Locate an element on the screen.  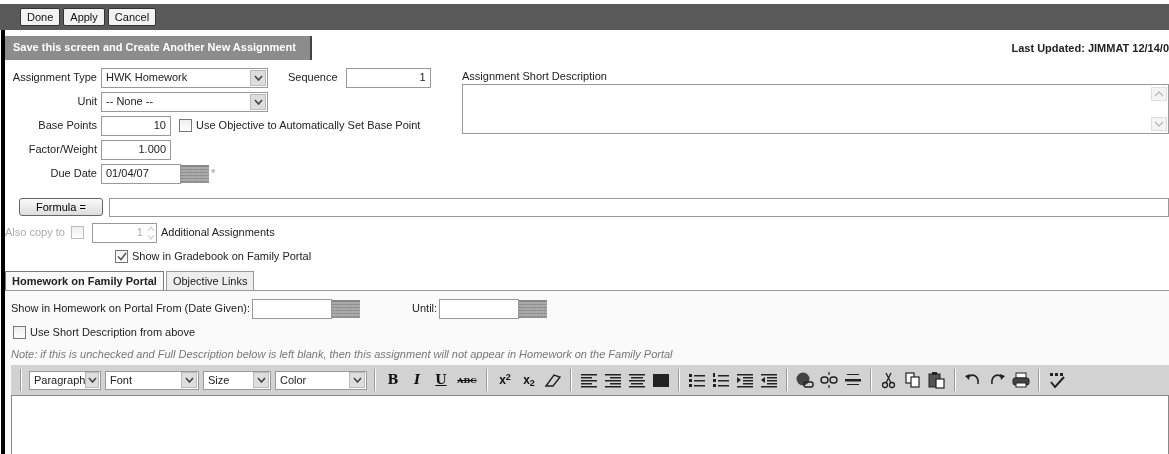
toolbar-button: Cancel is located at coordinates (132, 17).